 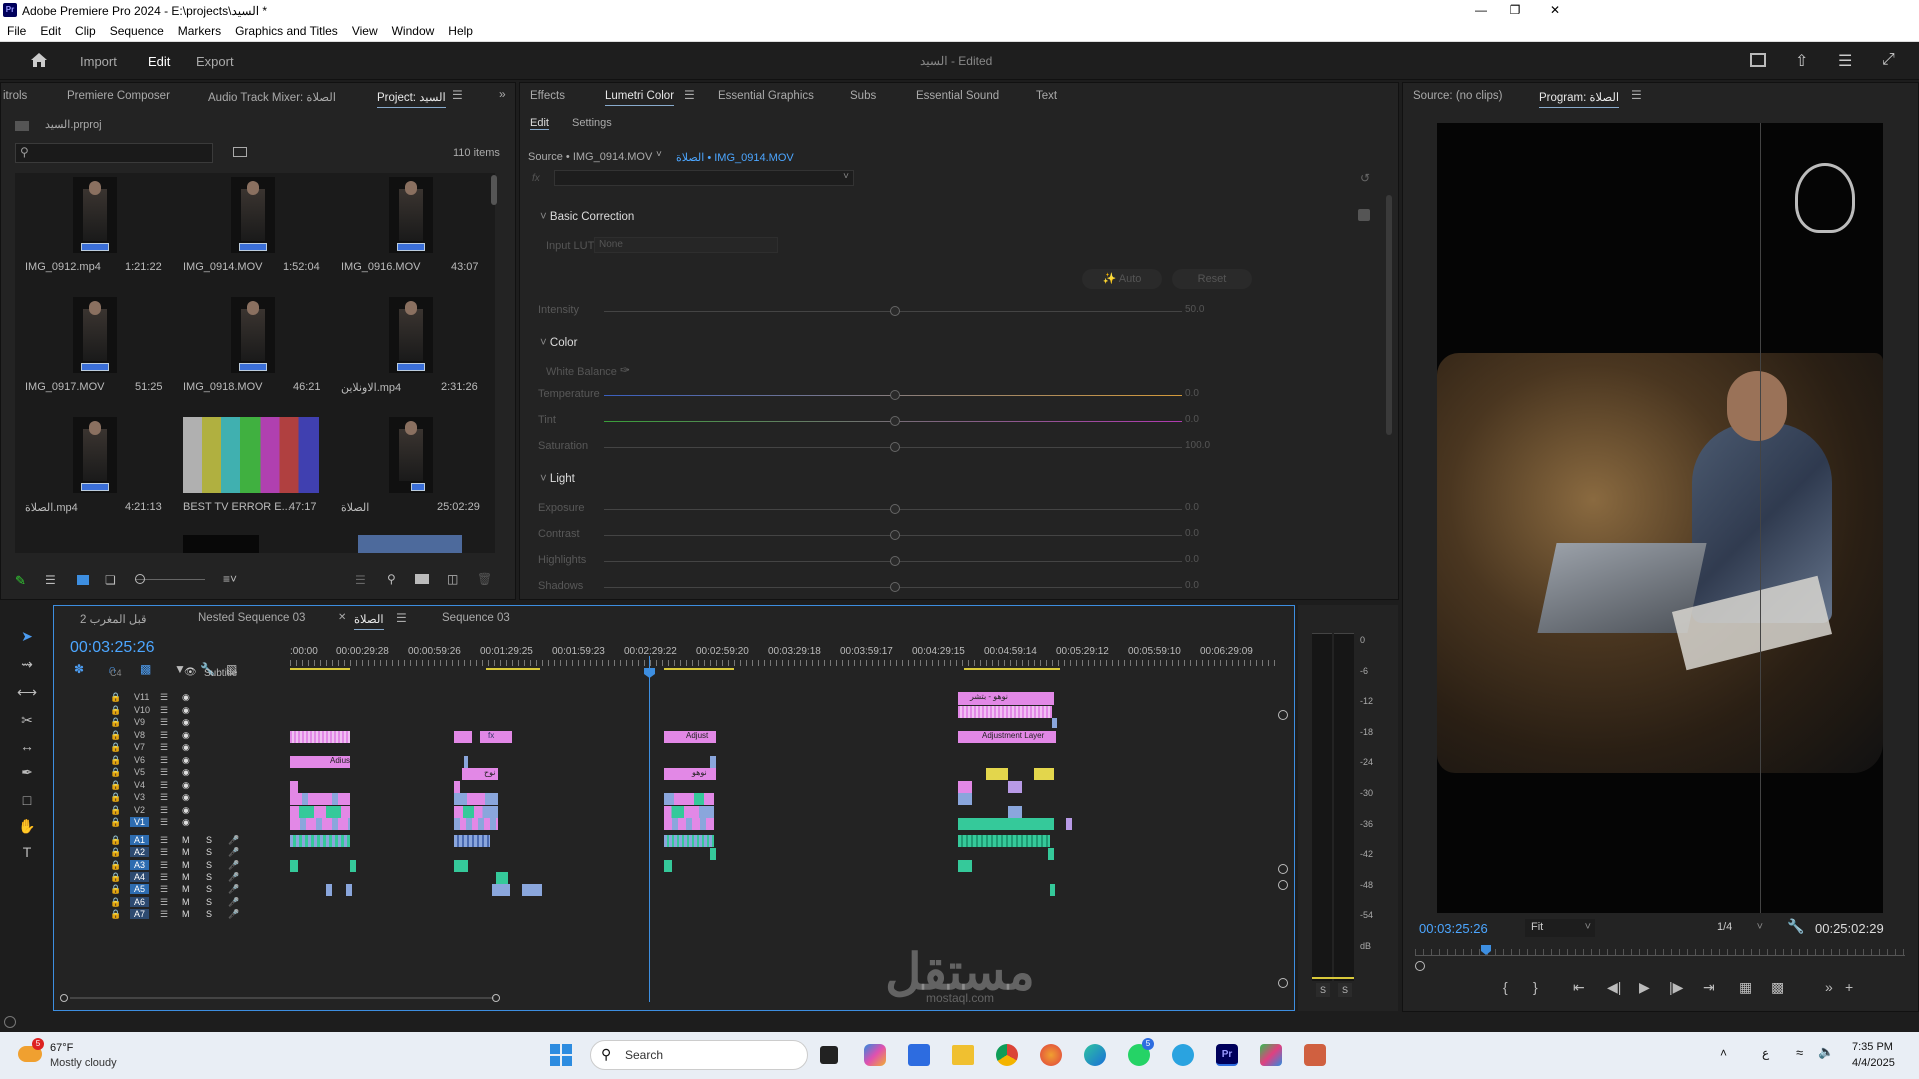 I want to click on reset-effect-icon: ↺, so click(x=1365, y=178).